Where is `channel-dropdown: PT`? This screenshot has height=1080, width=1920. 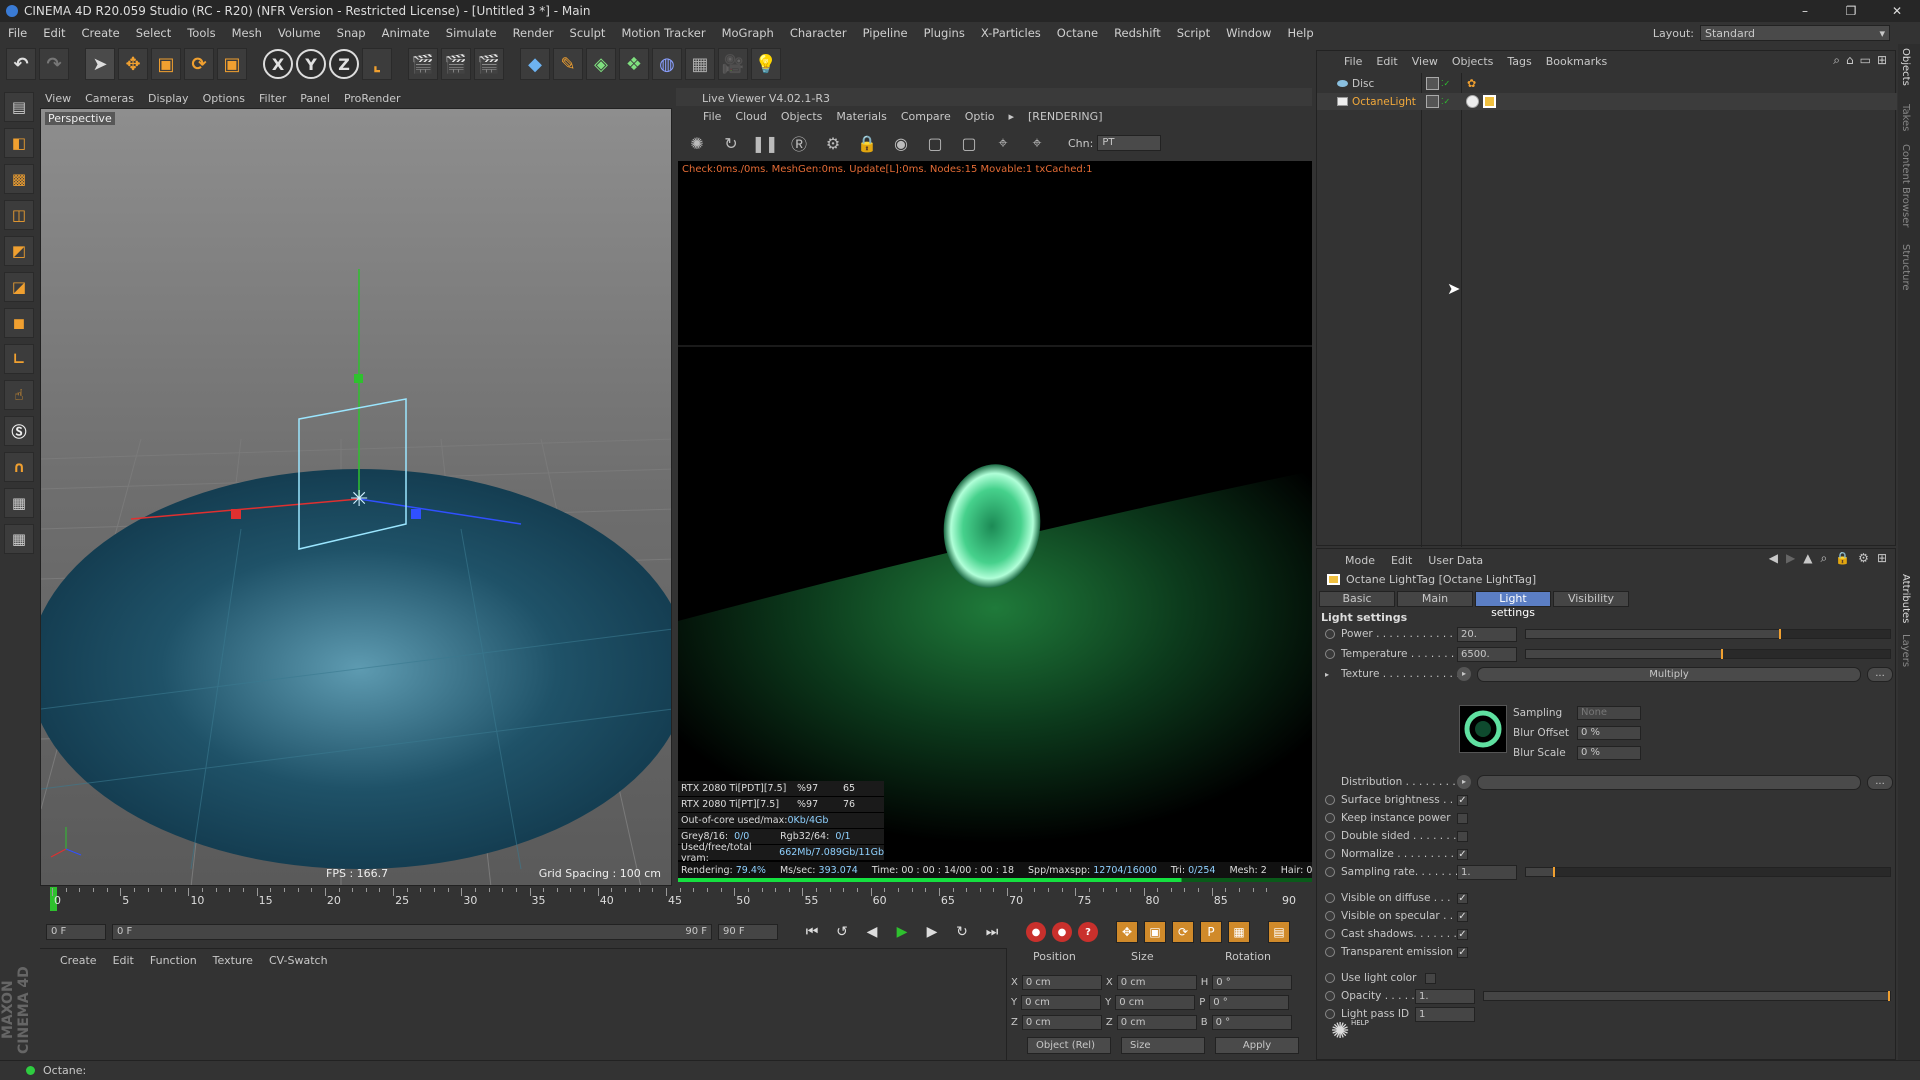 channel-dropdown: PT is located at coordinates (1129, 143).